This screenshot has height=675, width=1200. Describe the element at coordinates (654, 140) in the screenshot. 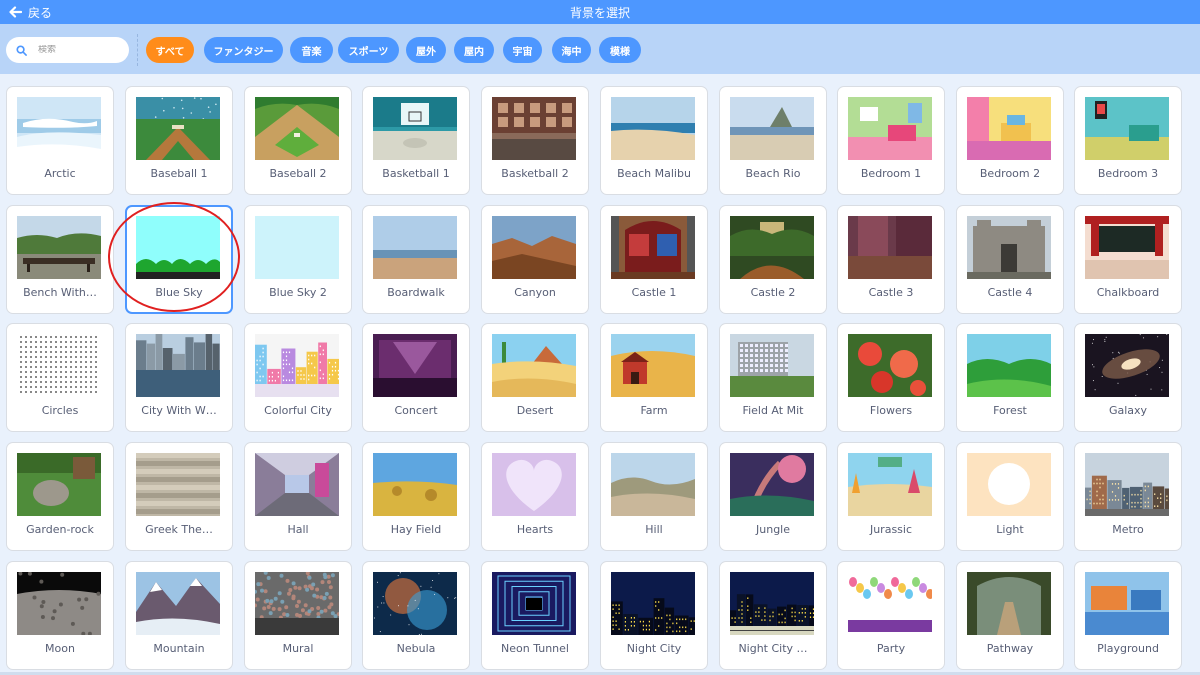

I see `backdrop-card: Beach Malibu` at that location.